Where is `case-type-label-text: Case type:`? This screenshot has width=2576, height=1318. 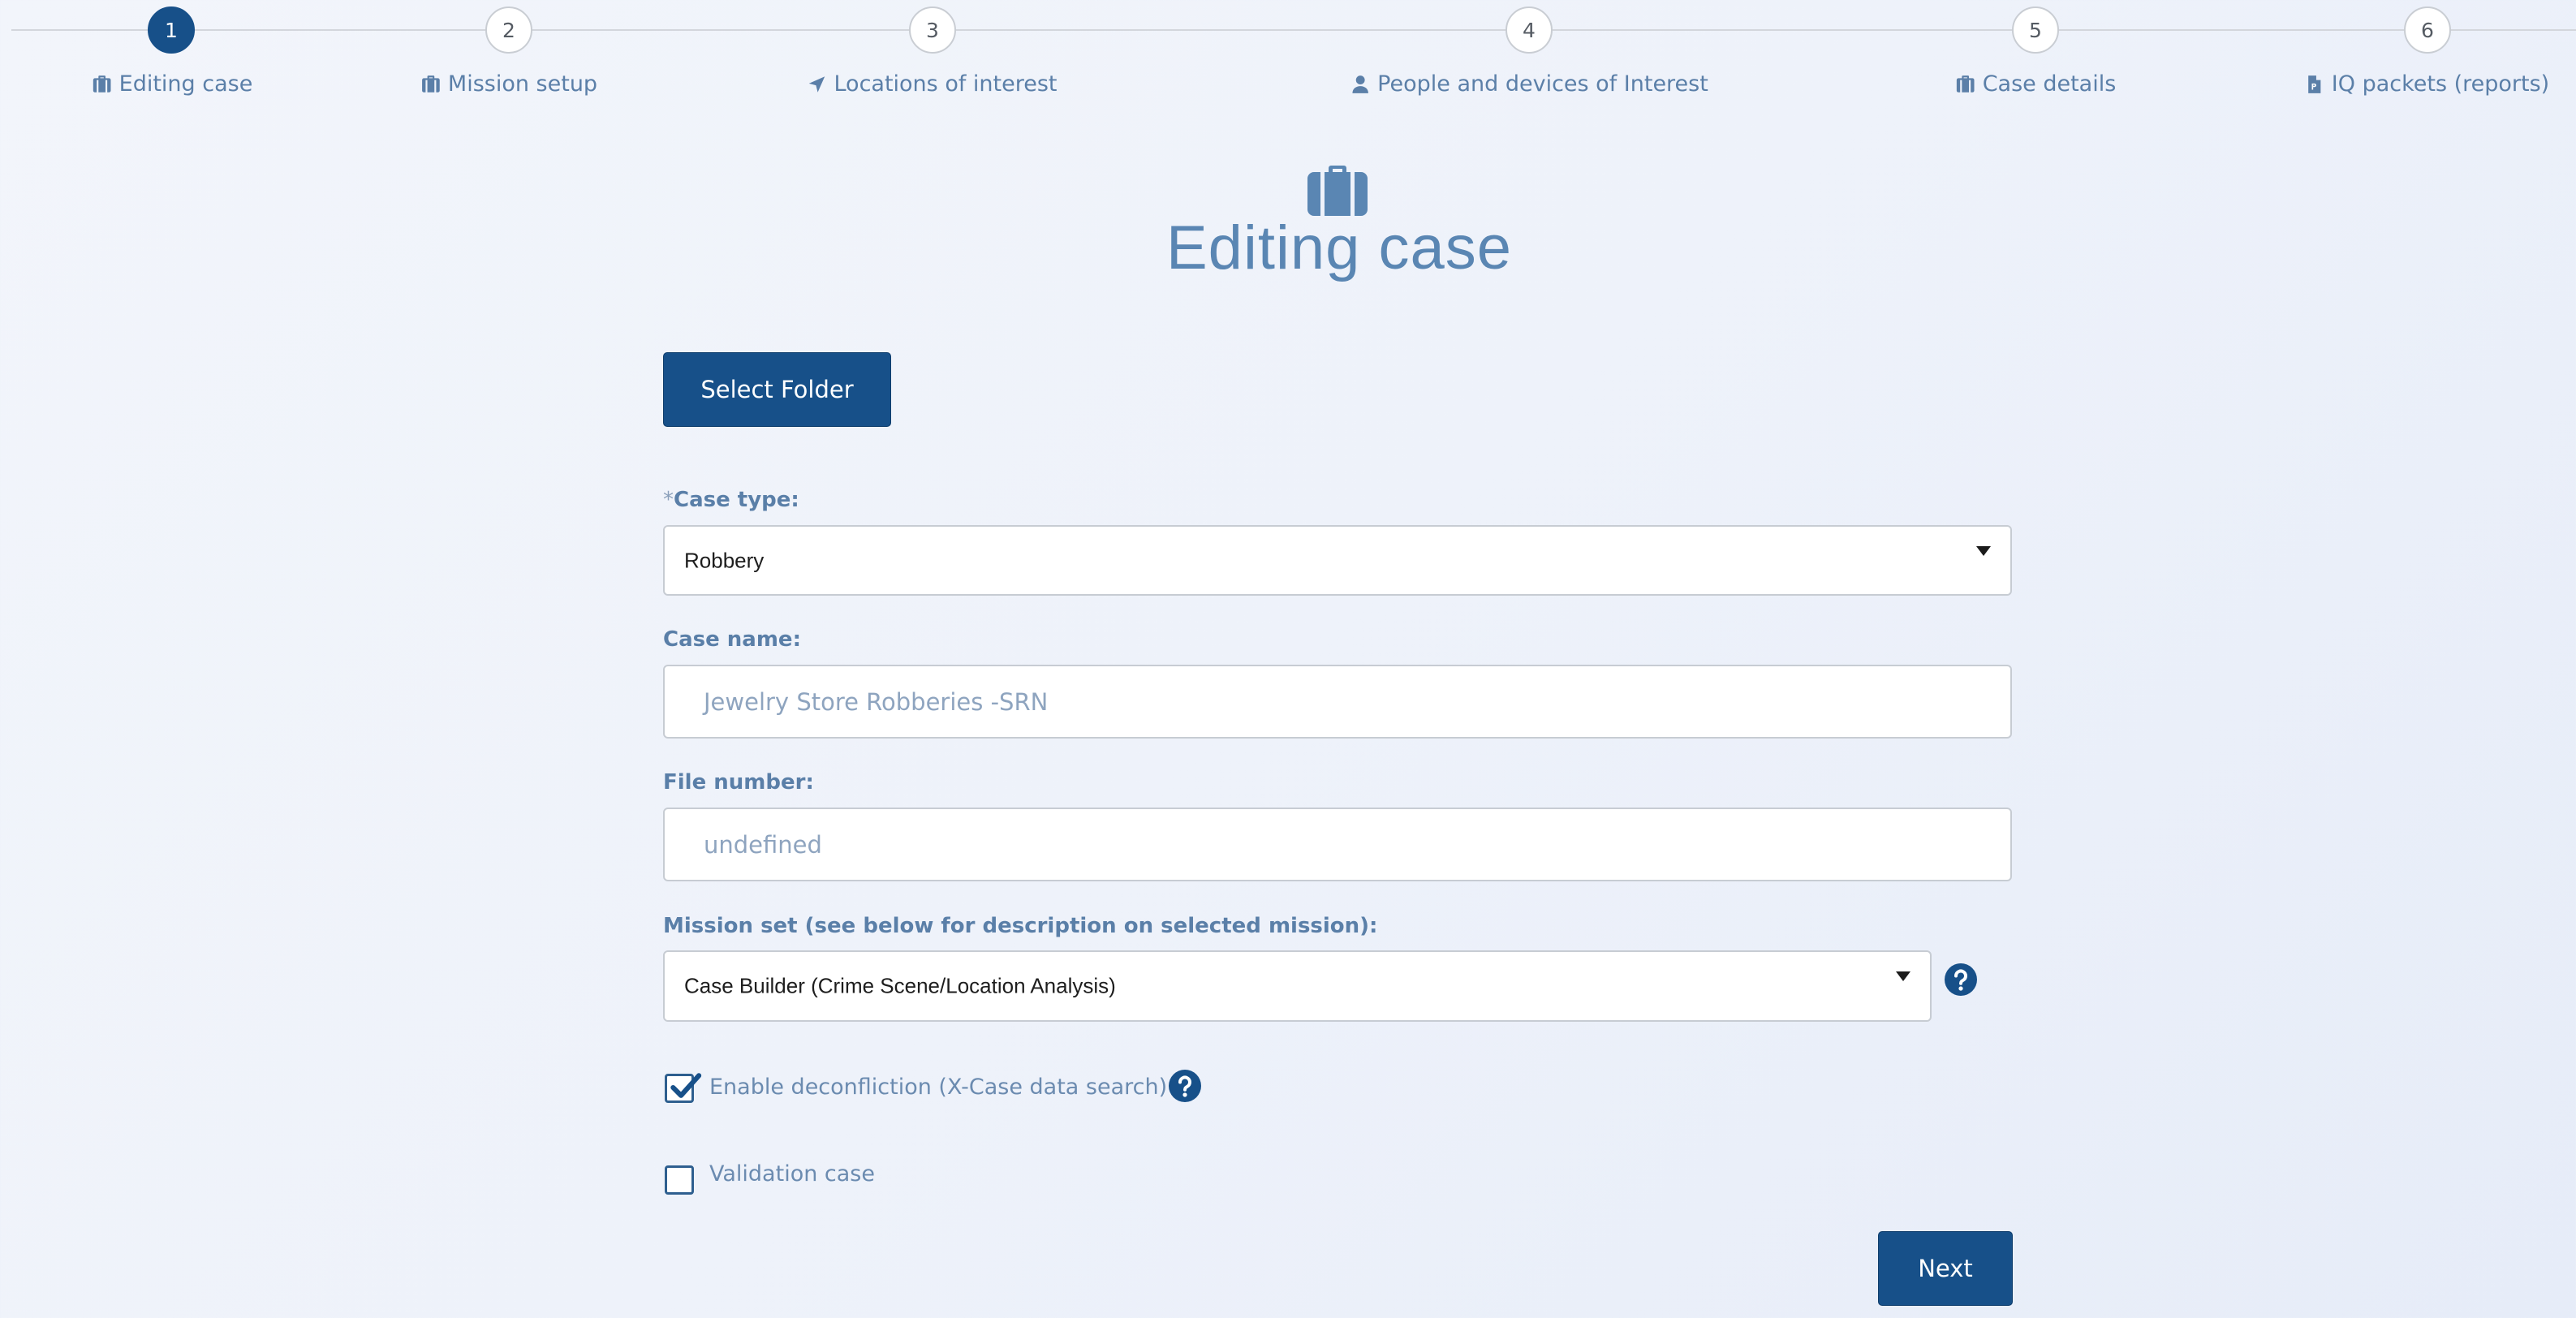 case-type-label-text: Case type: is located at coordinates (737, 500).